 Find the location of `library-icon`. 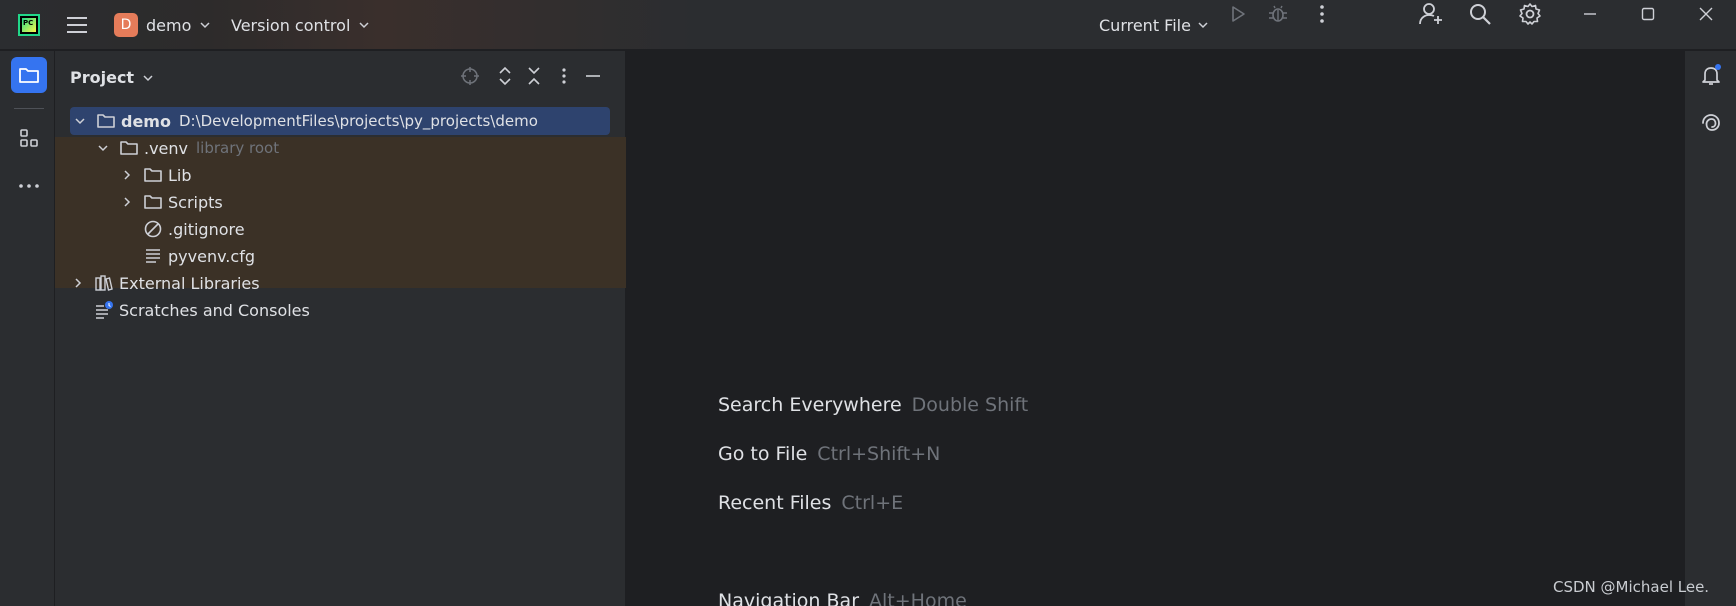

library-icon is located at coordinates (104, 283).